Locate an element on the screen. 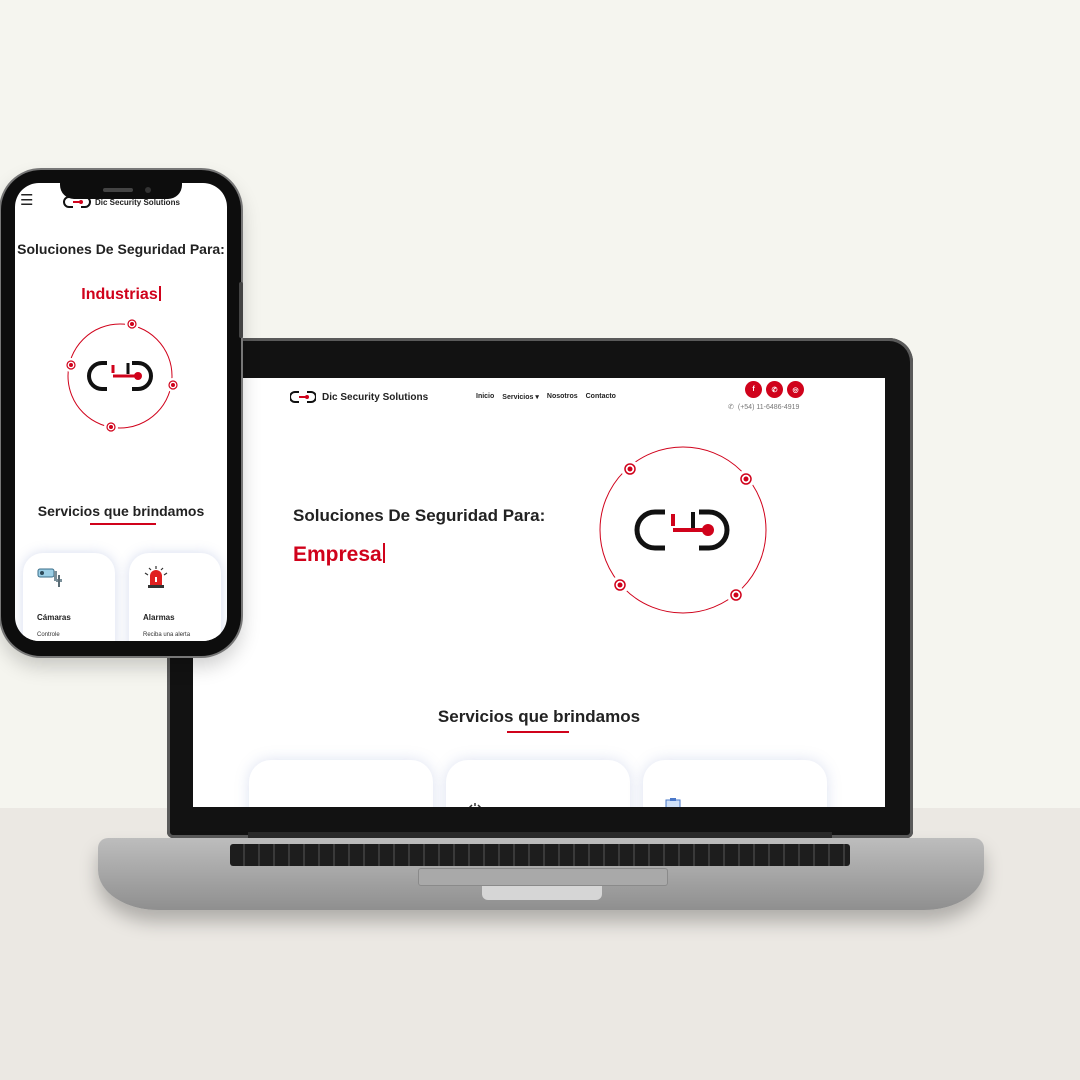 The image size is (1080, 1080). hero-typed-word: Industrias is located at coordinates (121, 295).